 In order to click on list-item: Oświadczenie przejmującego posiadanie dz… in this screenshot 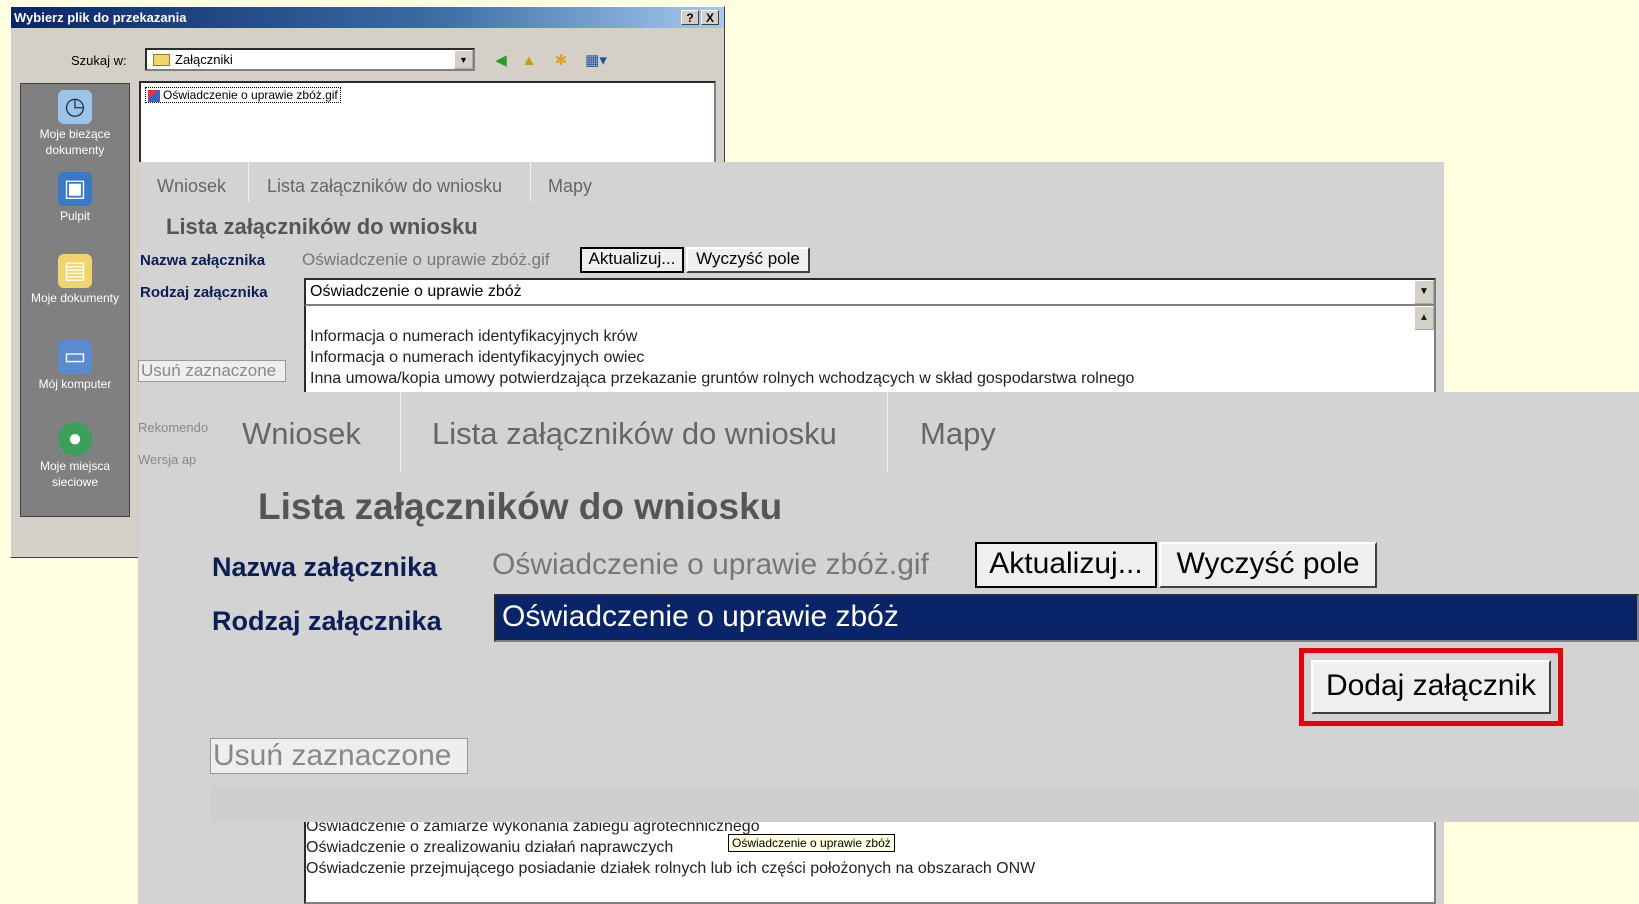, I will do `click(670, 868)`.